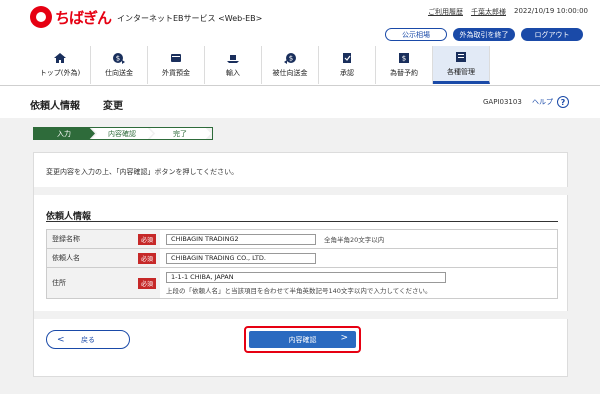  What do you see at coordinates (302, 221) in the screenshot?
I see `section-rule` at bounding box center [302, 221].